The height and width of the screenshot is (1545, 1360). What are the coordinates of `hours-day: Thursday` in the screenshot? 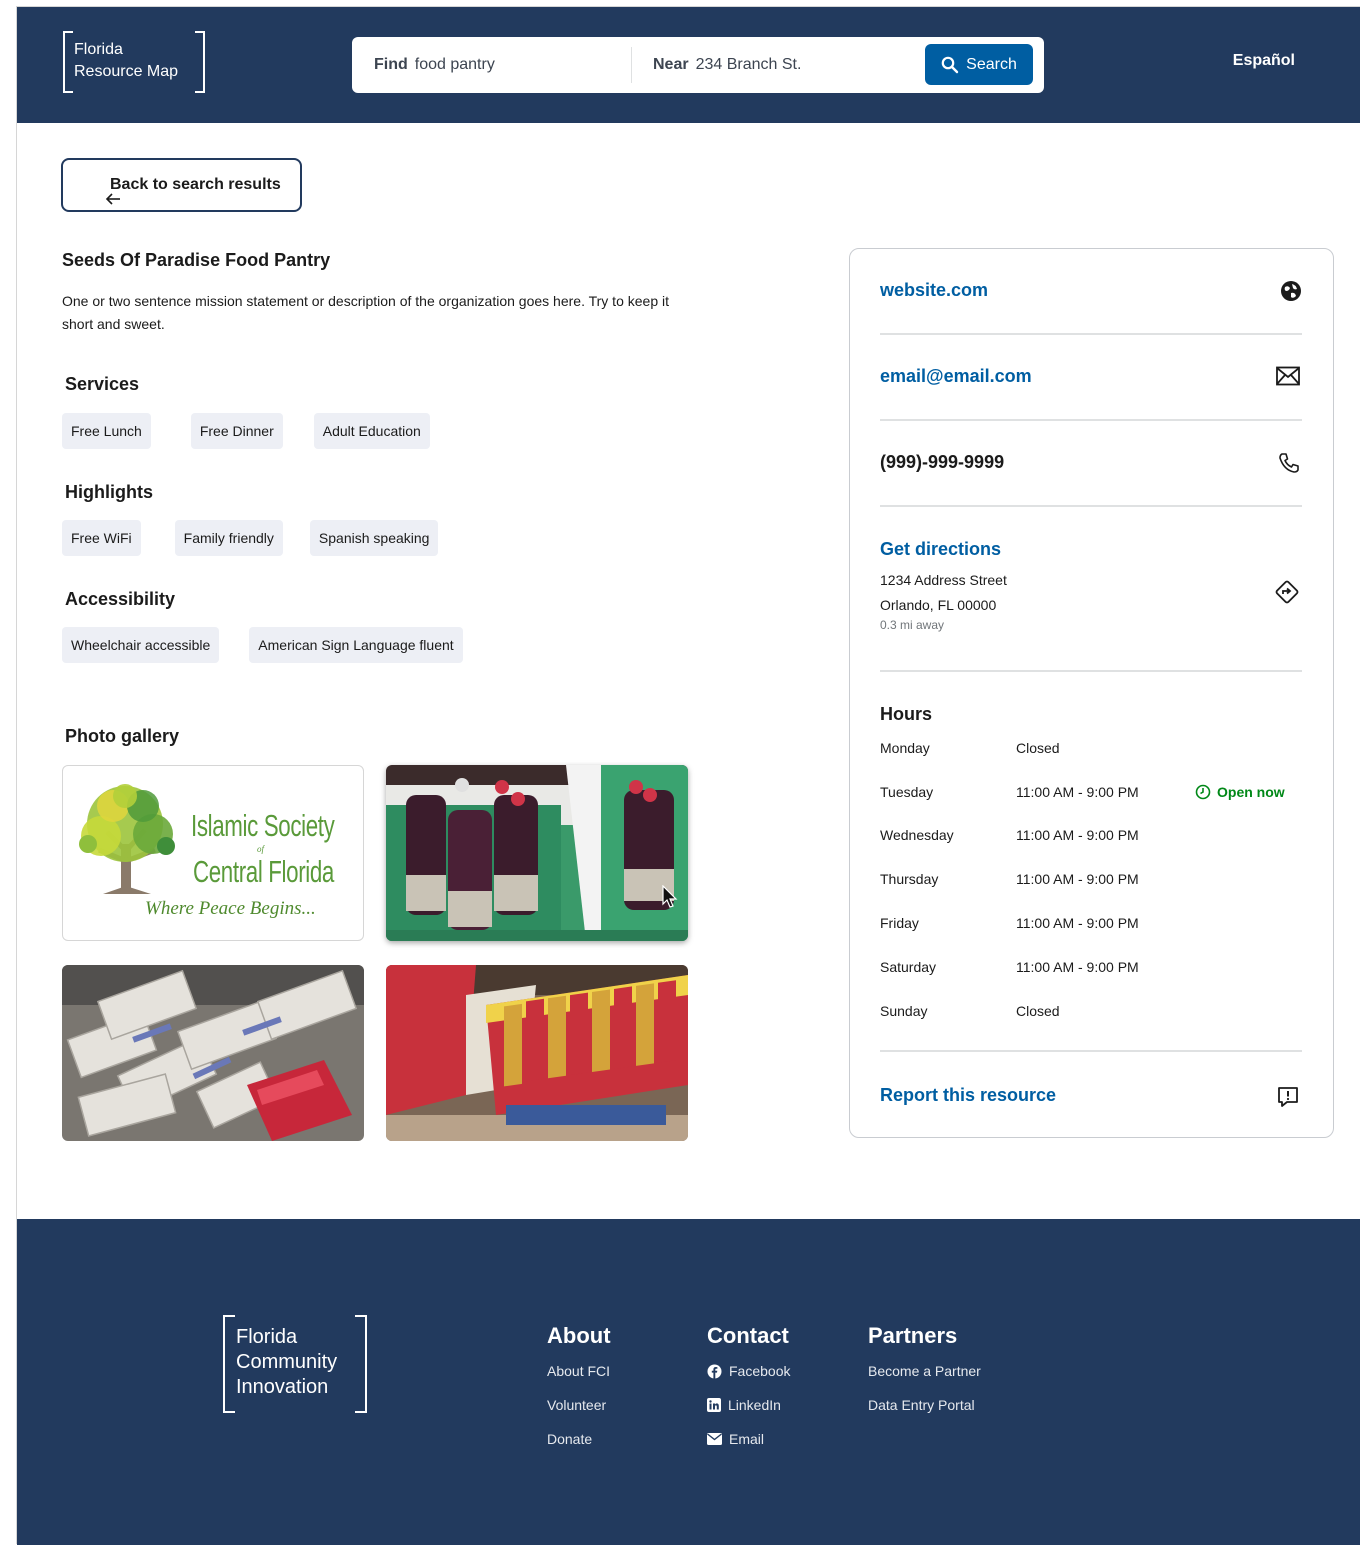 It's located at (909, 879).